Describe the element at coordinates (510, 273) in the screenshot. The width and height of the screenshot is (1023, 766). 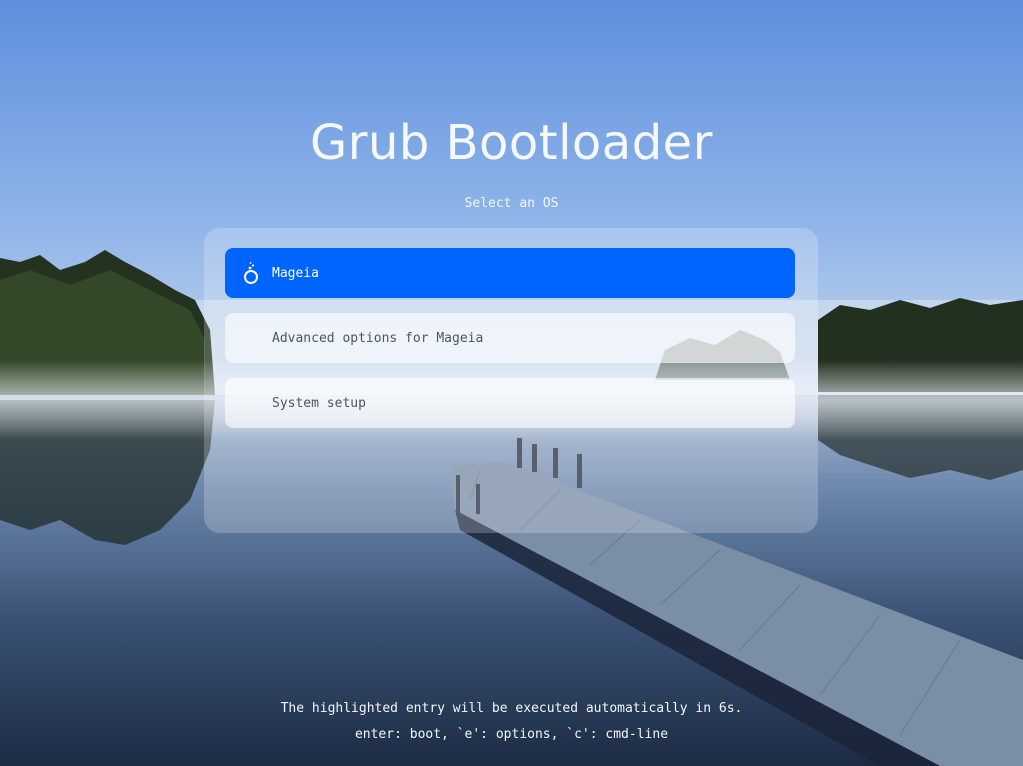
I see `boot-entry-mageia: Mageia` at that location.